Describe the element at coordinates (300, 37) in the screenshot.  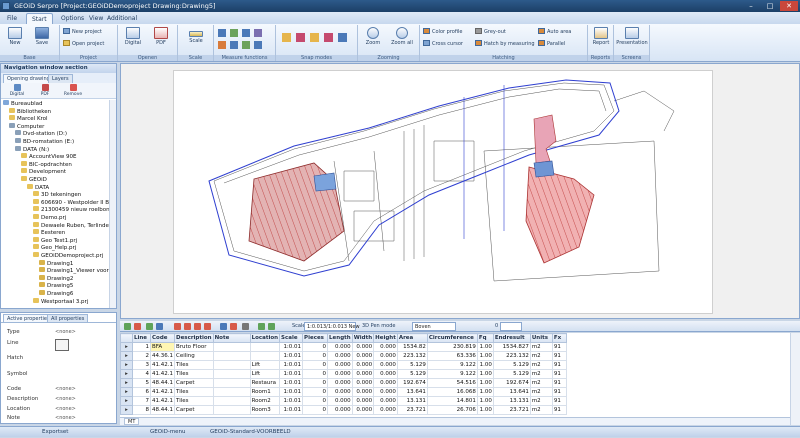
I see `snap-midpoint-icon` at that location.